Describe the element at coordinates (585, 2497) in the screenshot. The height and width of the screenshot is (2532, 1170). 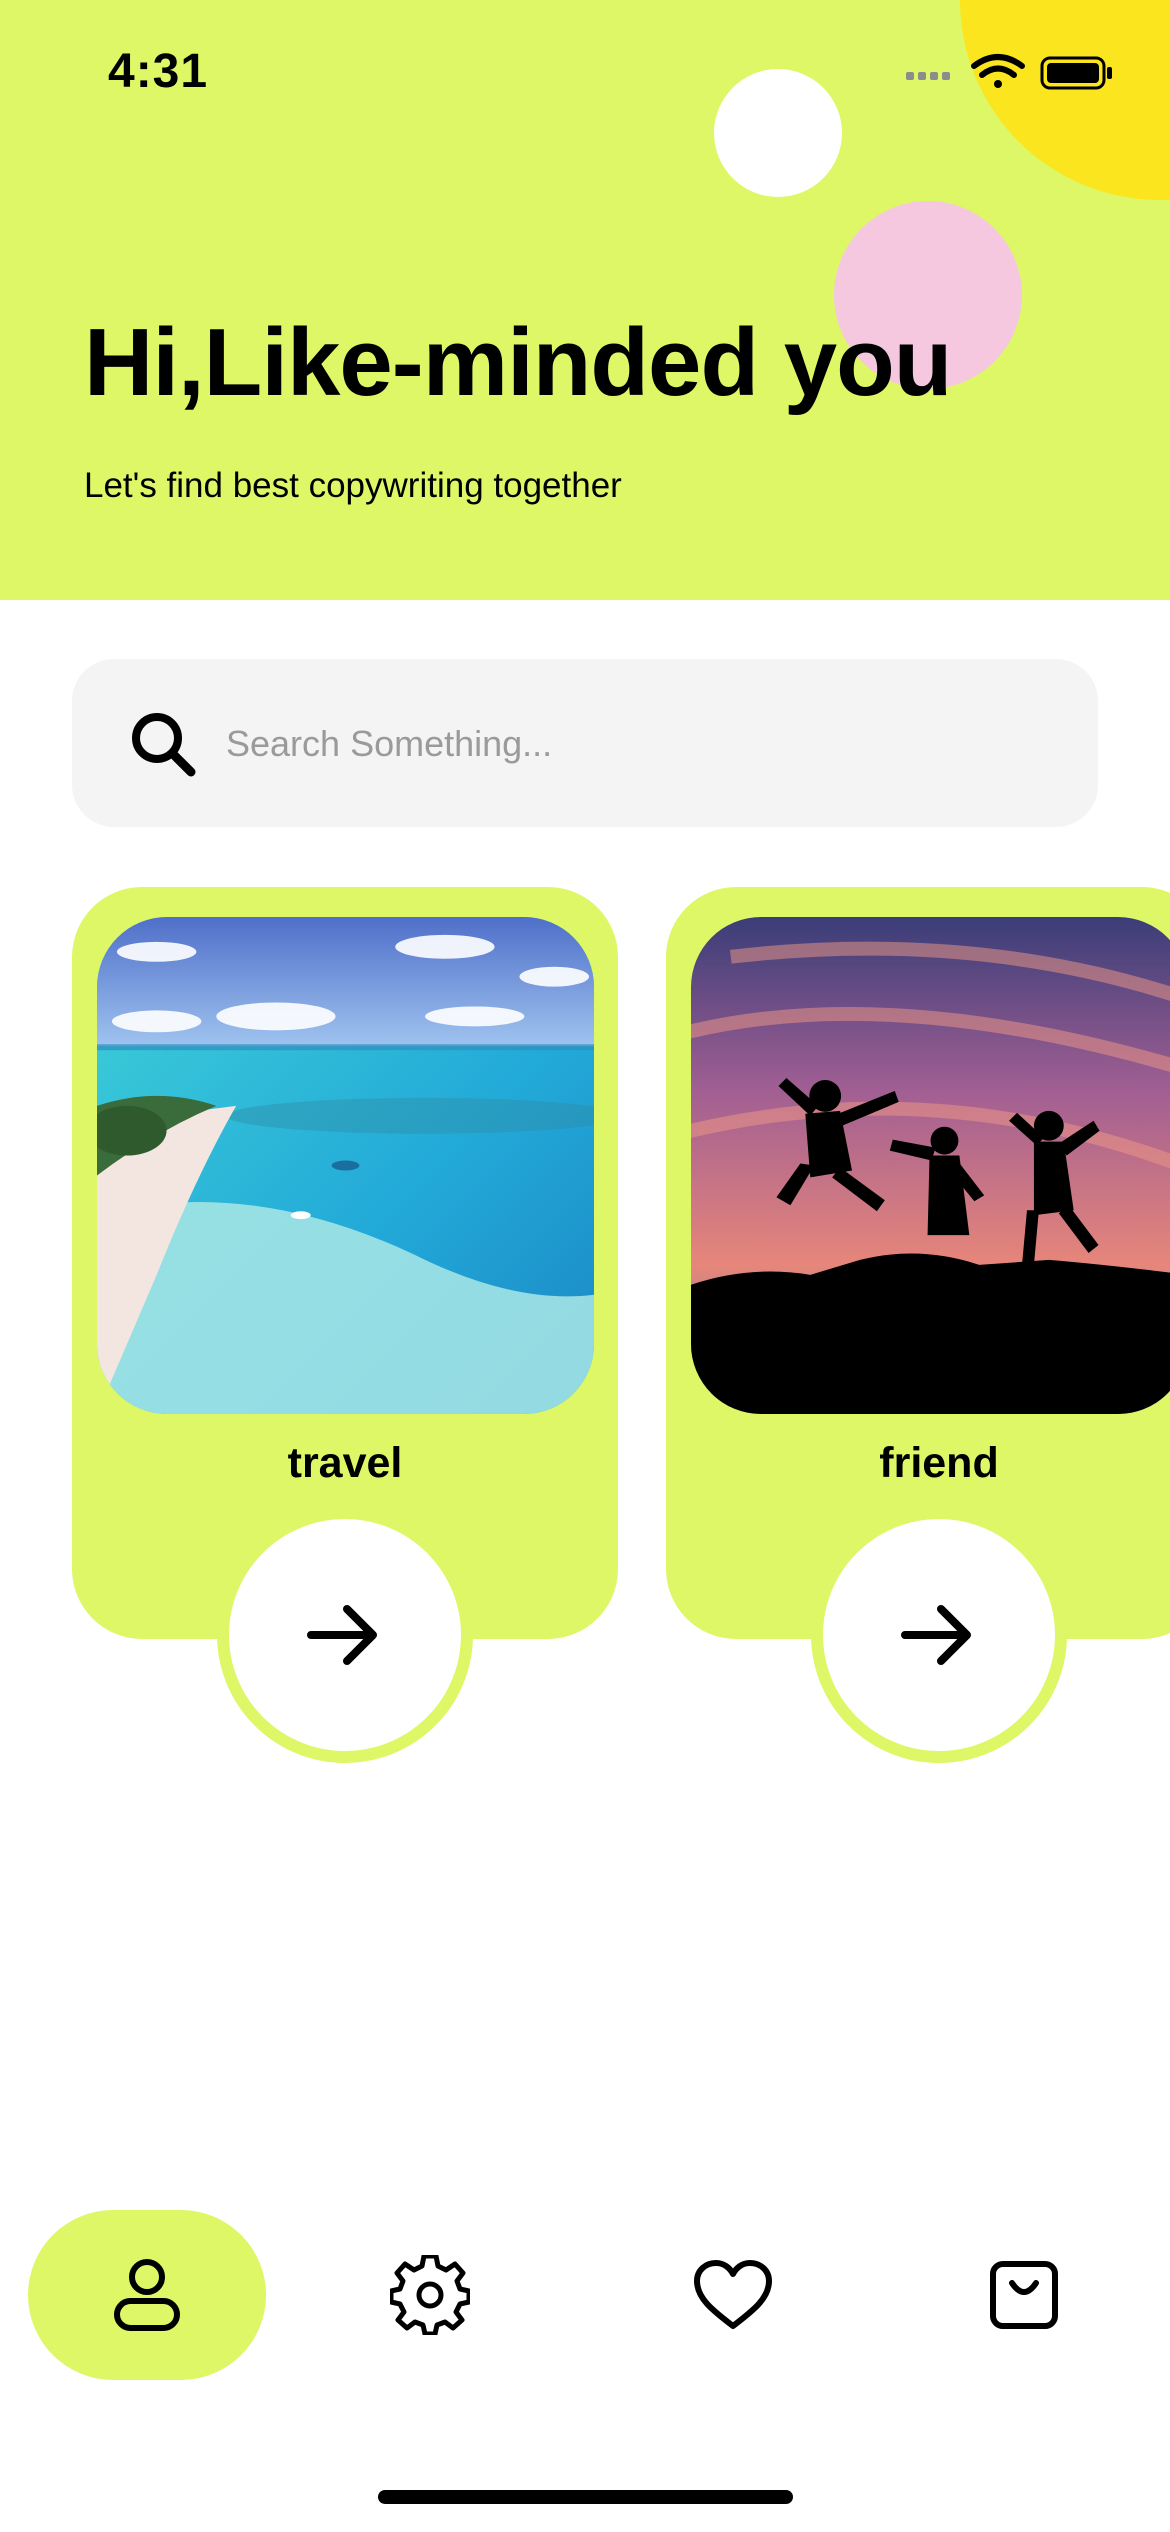
I see `home-indicator` at that location.